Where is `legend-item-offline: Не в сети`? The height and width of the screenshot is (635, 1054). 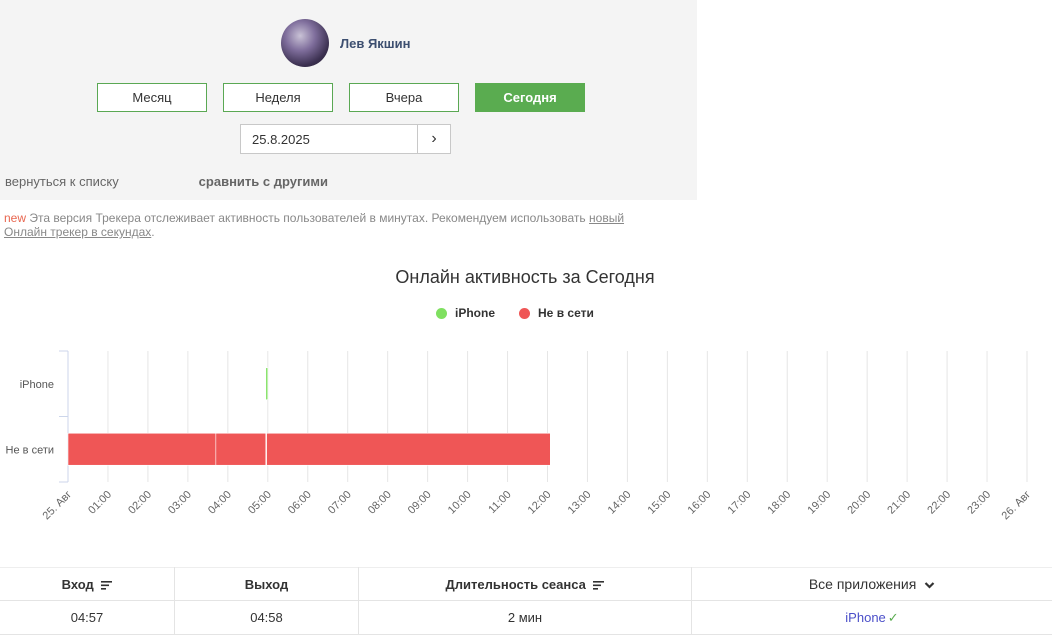 legend-item-offline: Не в сети is located at coordinates (556, 313).